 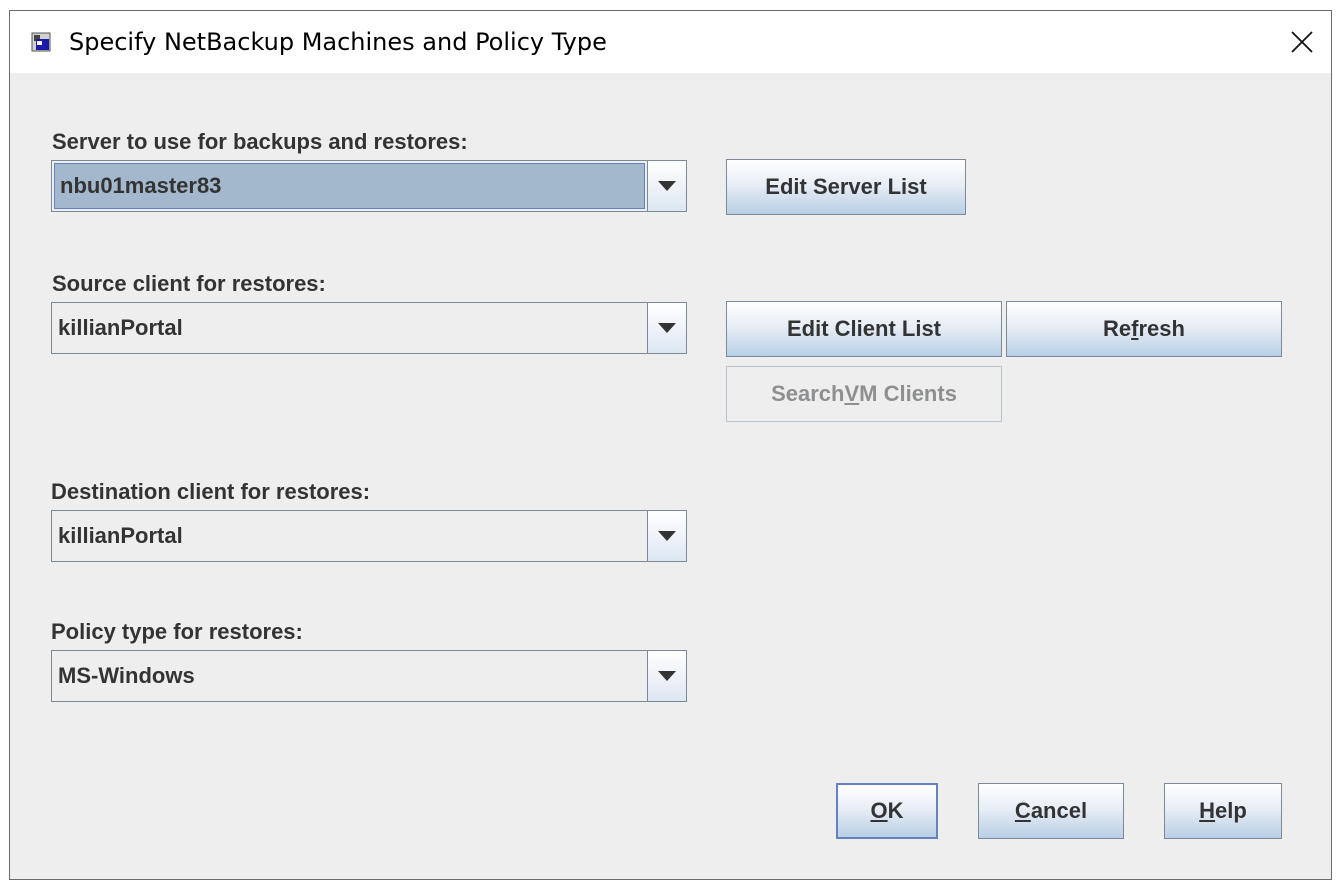 I want to click on search-vm-clients-button: Search VM Clients, so click(x=864, y=394).